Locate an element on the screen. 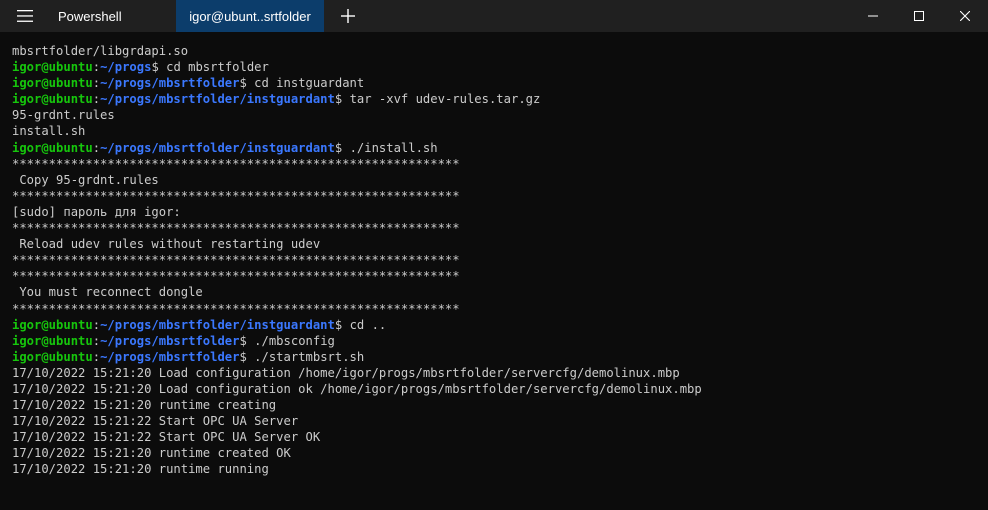 The image size is (988, 510). minimize-icon is located at coordinates (873, 16).